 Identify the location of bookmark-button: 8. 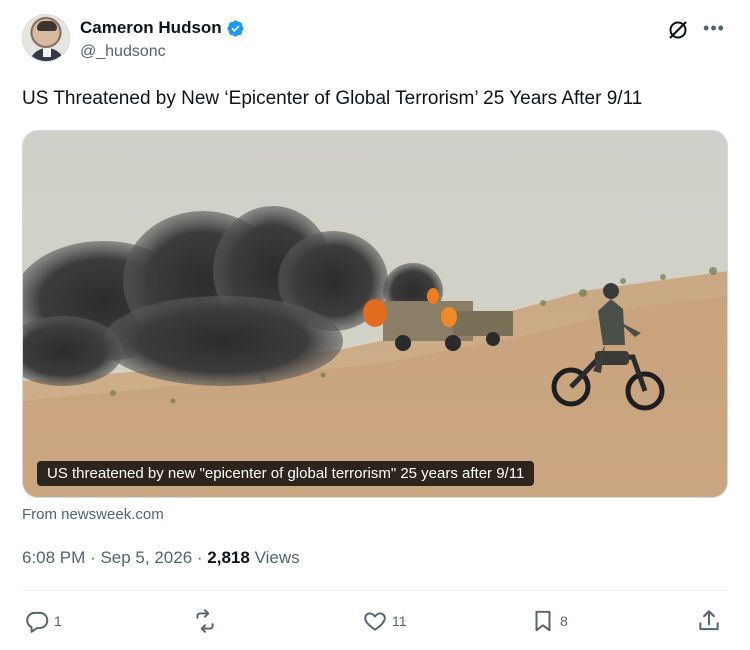
(549, 621).